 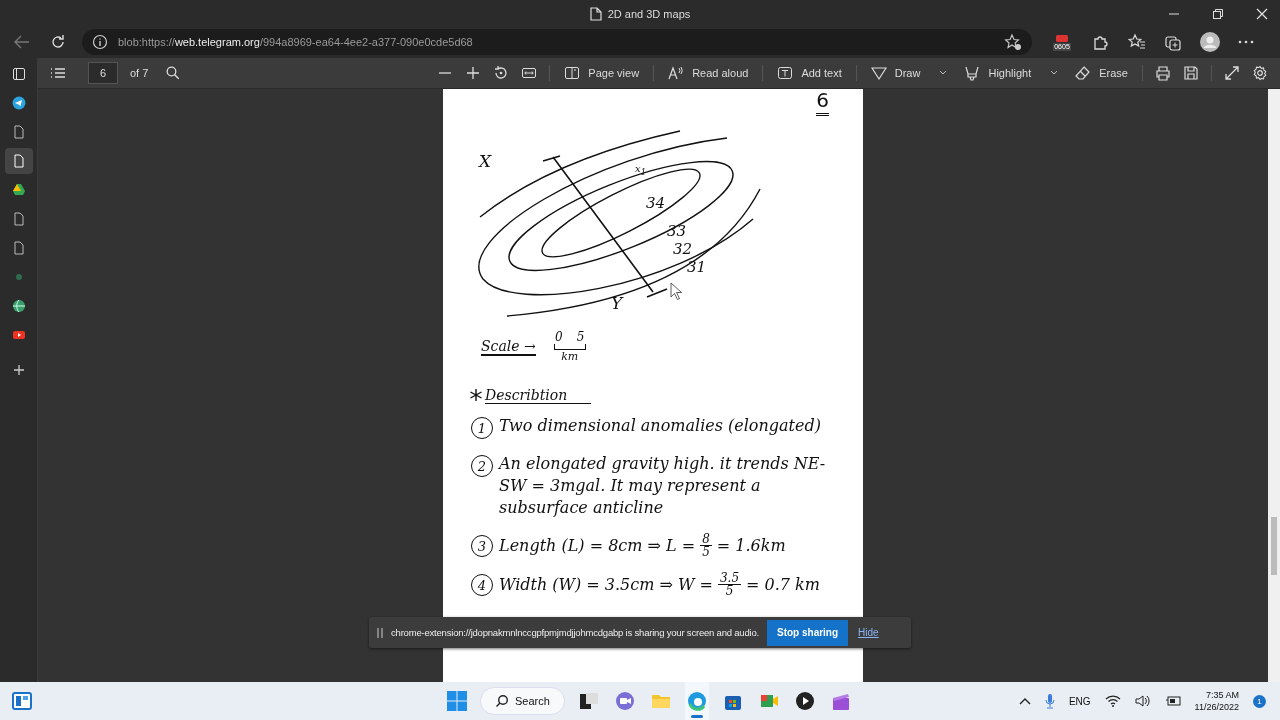 I want to click on scale-end: 5, so click(x=580, y=337).